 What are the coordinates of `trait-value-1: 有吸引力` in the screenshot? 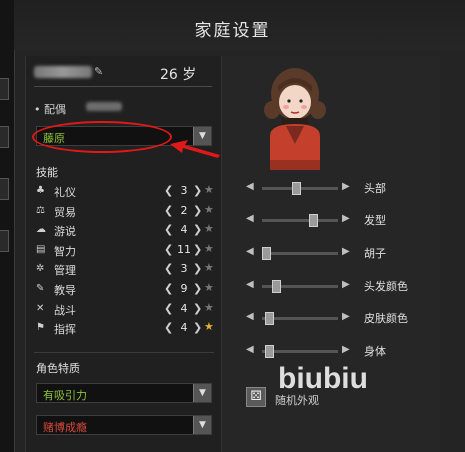 It's located at (65, 395).